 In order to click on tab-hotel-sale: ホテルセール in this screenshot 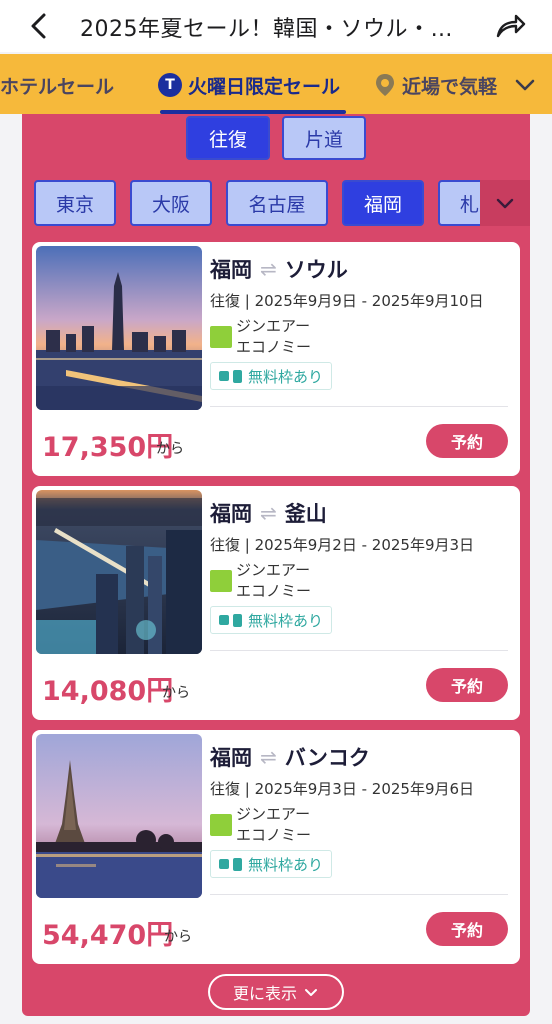, I will do `click(57, 85)`.